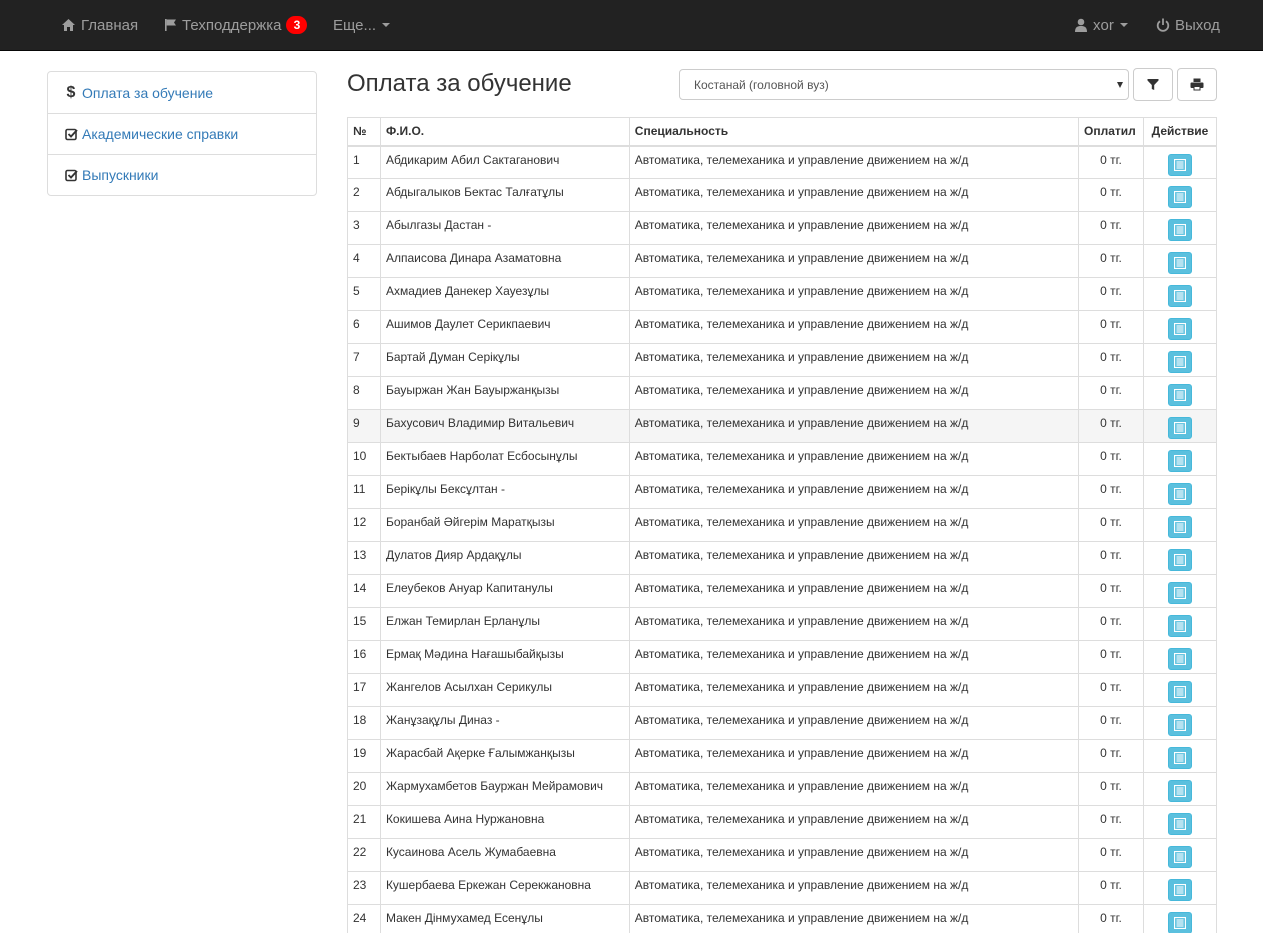 The width and height of the screenshot is (1263, 933). I want to click on row-number: 20, so click(364, 789).